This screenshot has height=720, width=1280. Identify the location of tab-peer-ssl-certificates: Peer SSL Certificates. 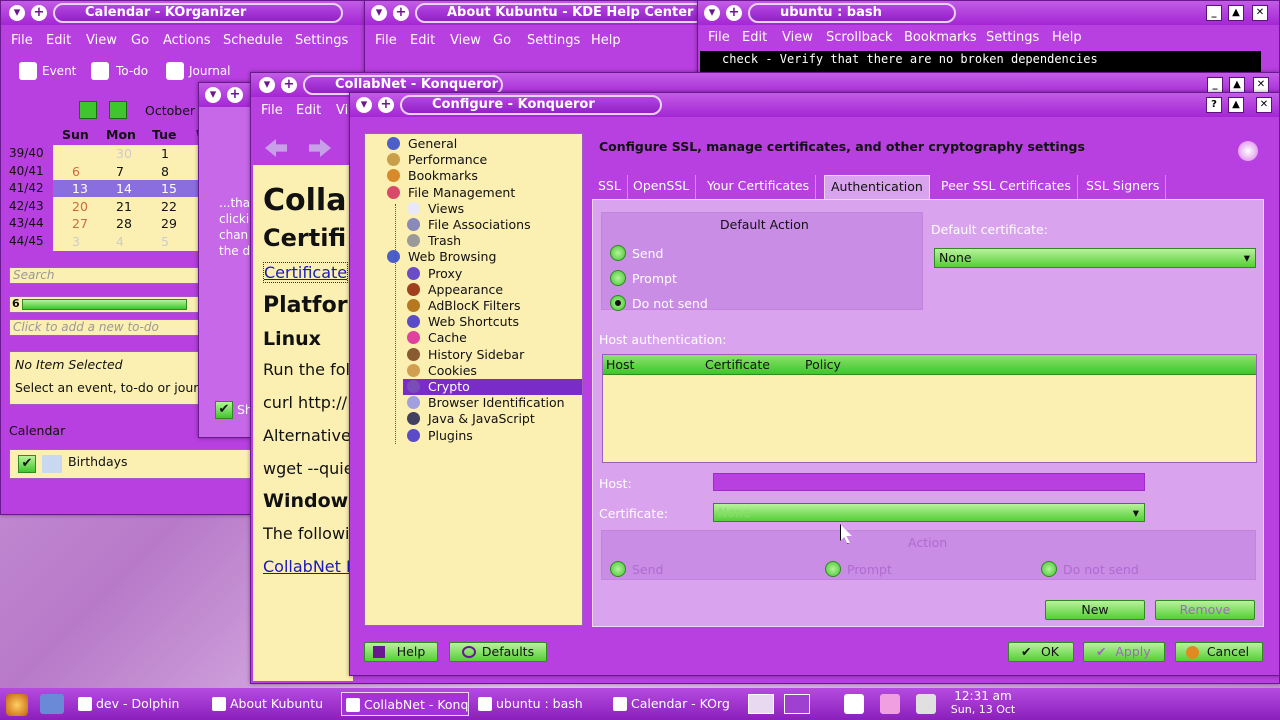
(1006, 187).